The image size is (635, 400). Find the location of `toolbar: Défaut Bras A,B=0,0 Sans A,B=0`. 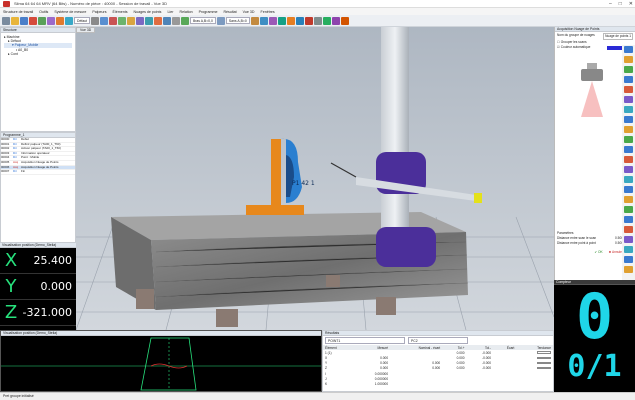

toolbar: Défaut Bras A,B=0,0 Sans A,B=0 is located at coordinates (317, 21).